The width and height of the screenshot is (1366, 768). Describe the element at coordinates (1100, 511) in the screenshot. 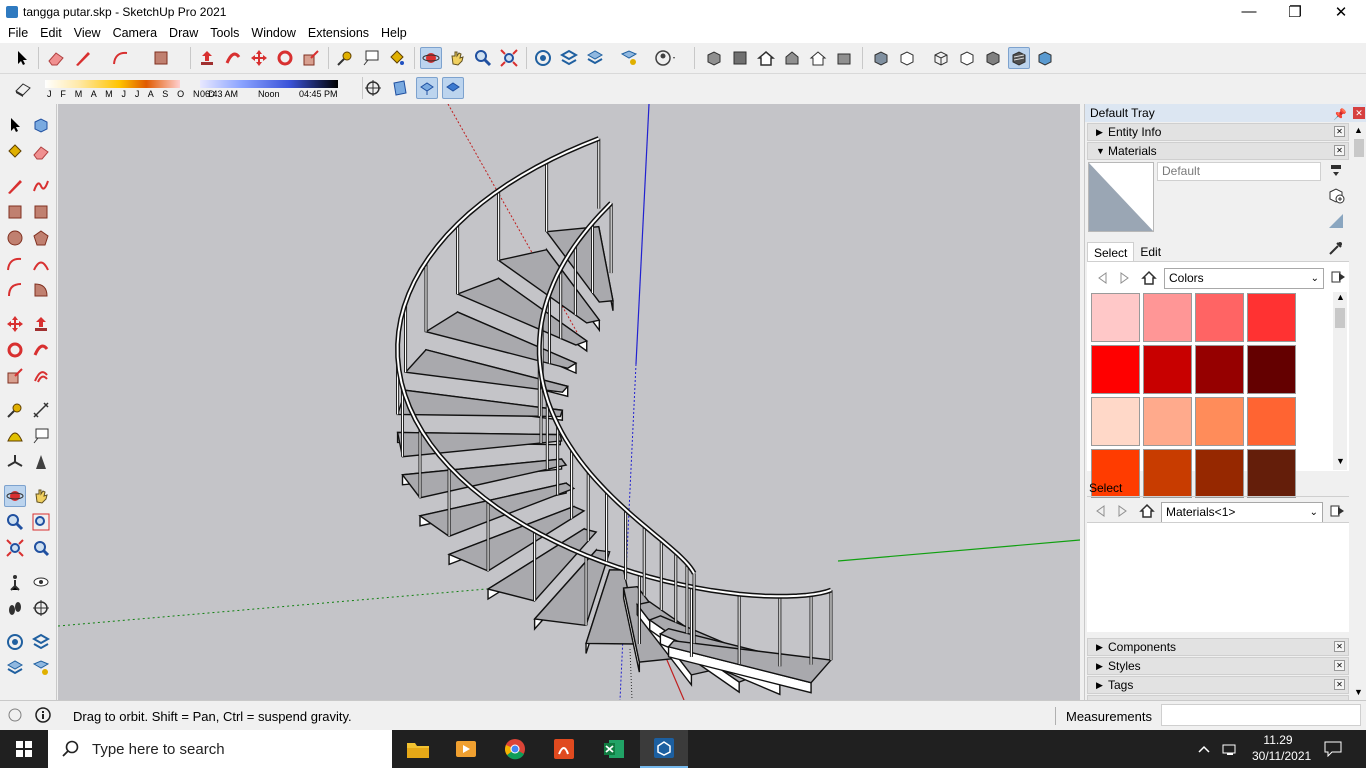

I see `back-arrow-icon` at that location.